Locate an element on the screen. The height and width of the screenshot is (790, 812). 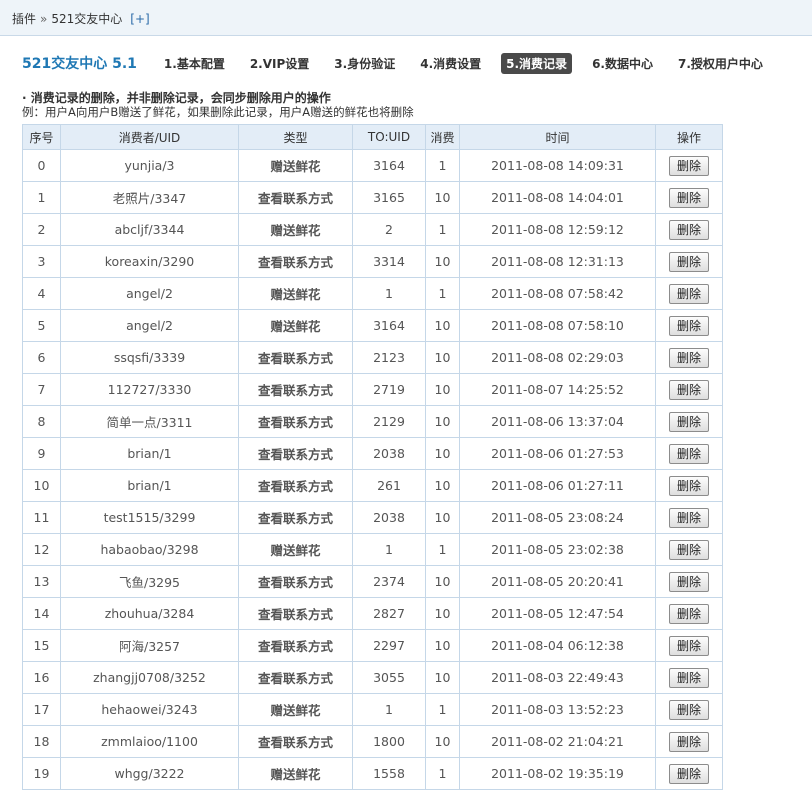
column-header-to-uid: TO:UID is located at coordinates (389, 137).